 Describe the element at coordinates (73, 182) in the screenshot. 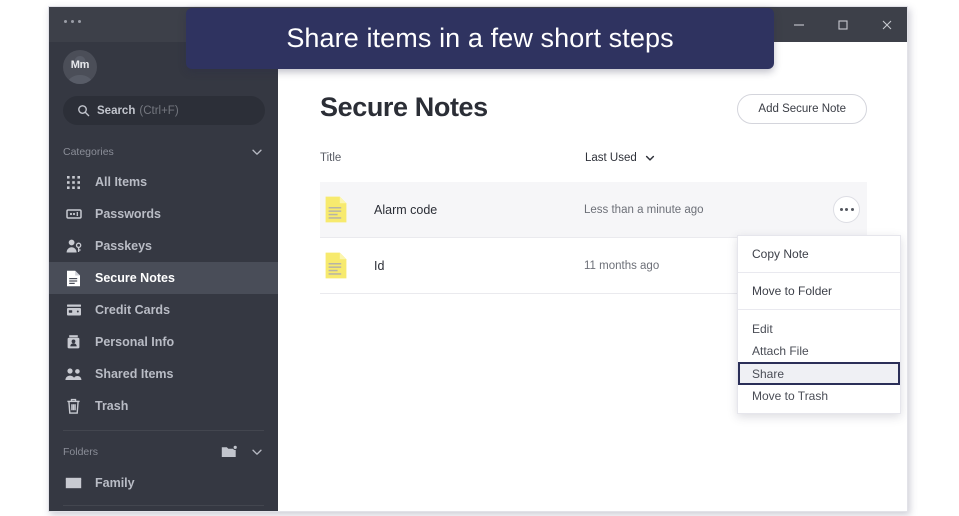

I see `grid-icon` at that location.